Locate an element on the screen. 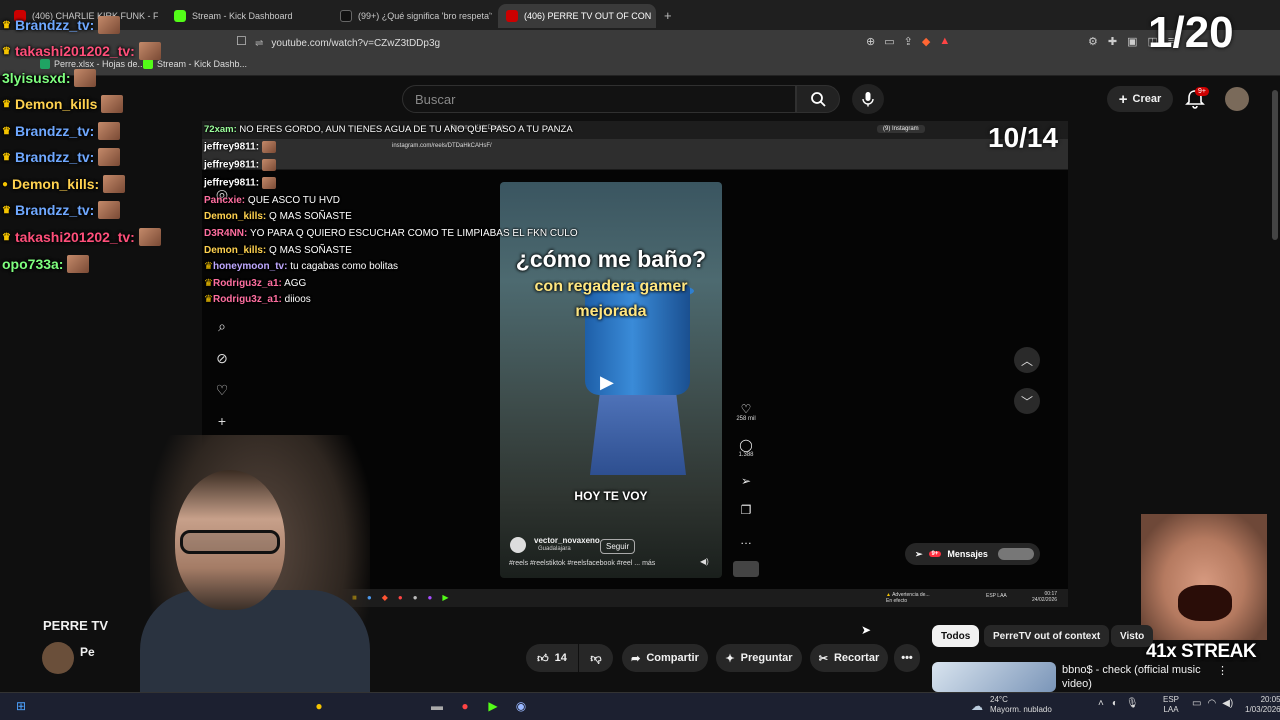 The width and height of the screenshot is (1280, 720). video-title: PERRE TV is located at coordinates (76, 625).